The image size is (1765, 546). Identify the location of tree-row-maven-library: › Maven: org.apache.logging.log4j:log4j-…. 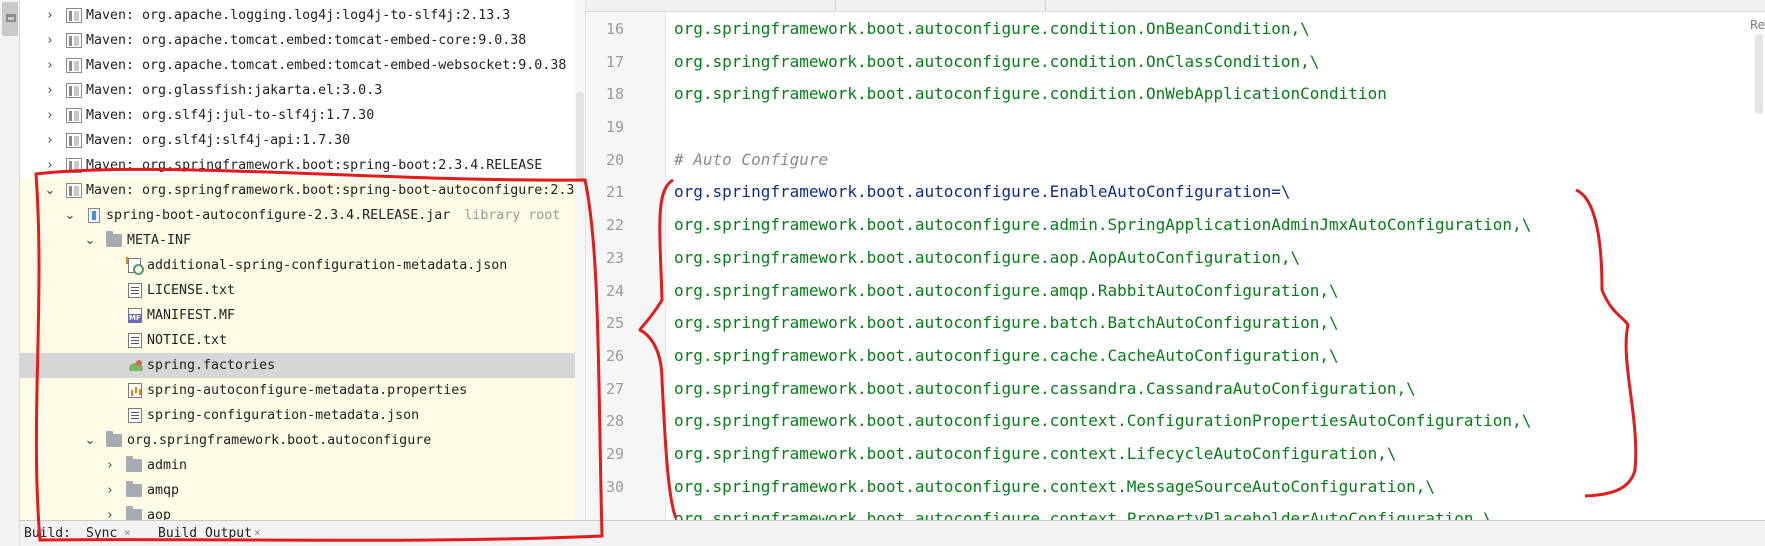
(297, 15).